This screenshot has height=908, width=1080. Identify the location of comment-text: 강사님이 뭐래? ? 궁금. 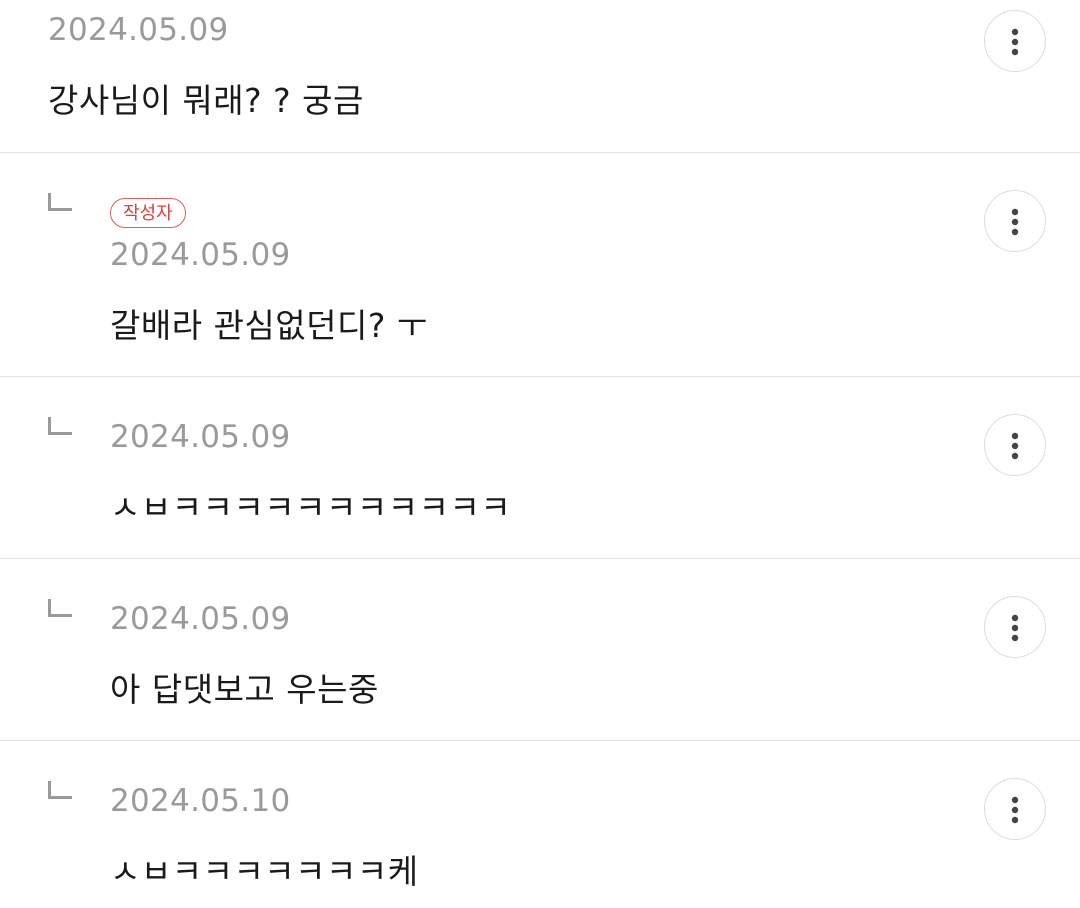
(206, 100).